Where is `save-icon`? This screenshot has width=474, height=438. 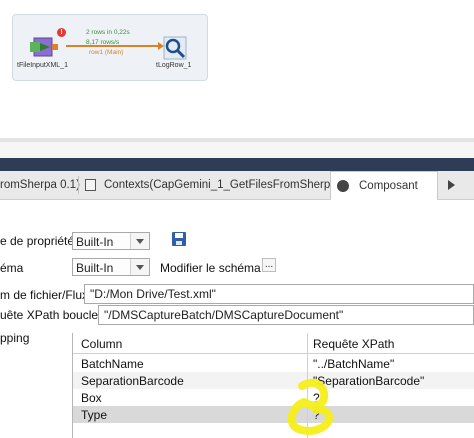
save-icon is located at coordinates (179, 239).